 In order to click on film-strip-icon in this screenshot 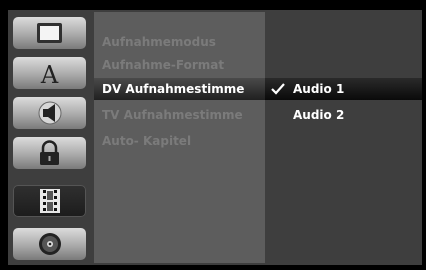, I will do `click(49, 201)`.